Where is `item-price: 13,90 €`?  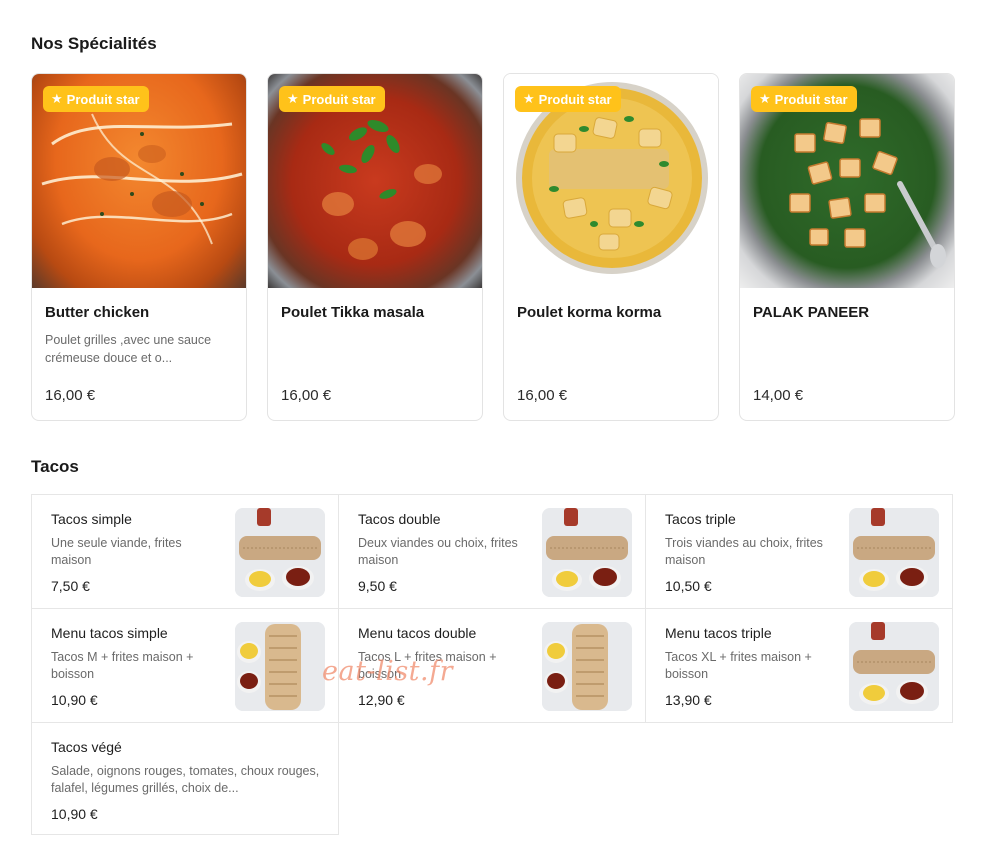
item-price: 13,90 € is located at coordinates (688, 700).